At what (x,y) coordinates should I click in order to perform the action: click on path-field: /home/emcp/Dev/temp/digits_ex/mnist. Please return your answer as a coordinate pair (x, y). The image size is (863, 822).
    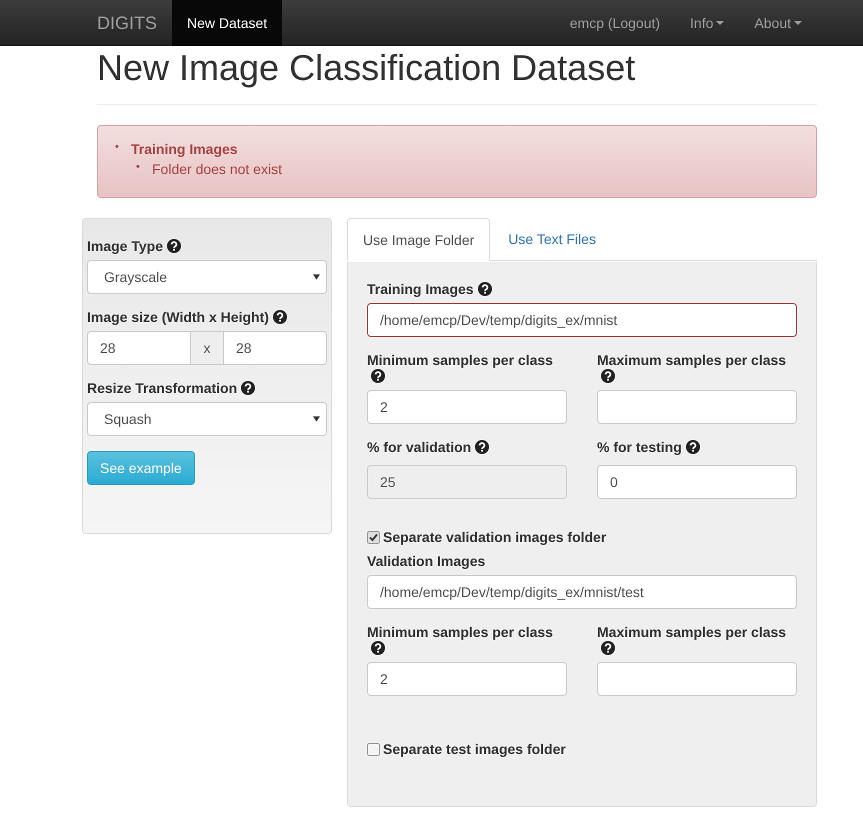
    Looking at the image, I should click on (582, 320).